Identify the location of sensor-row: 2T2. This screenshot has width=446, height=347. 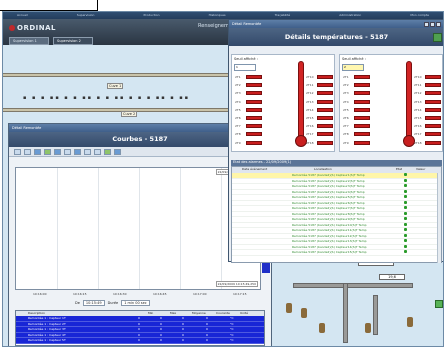
(358, 85).